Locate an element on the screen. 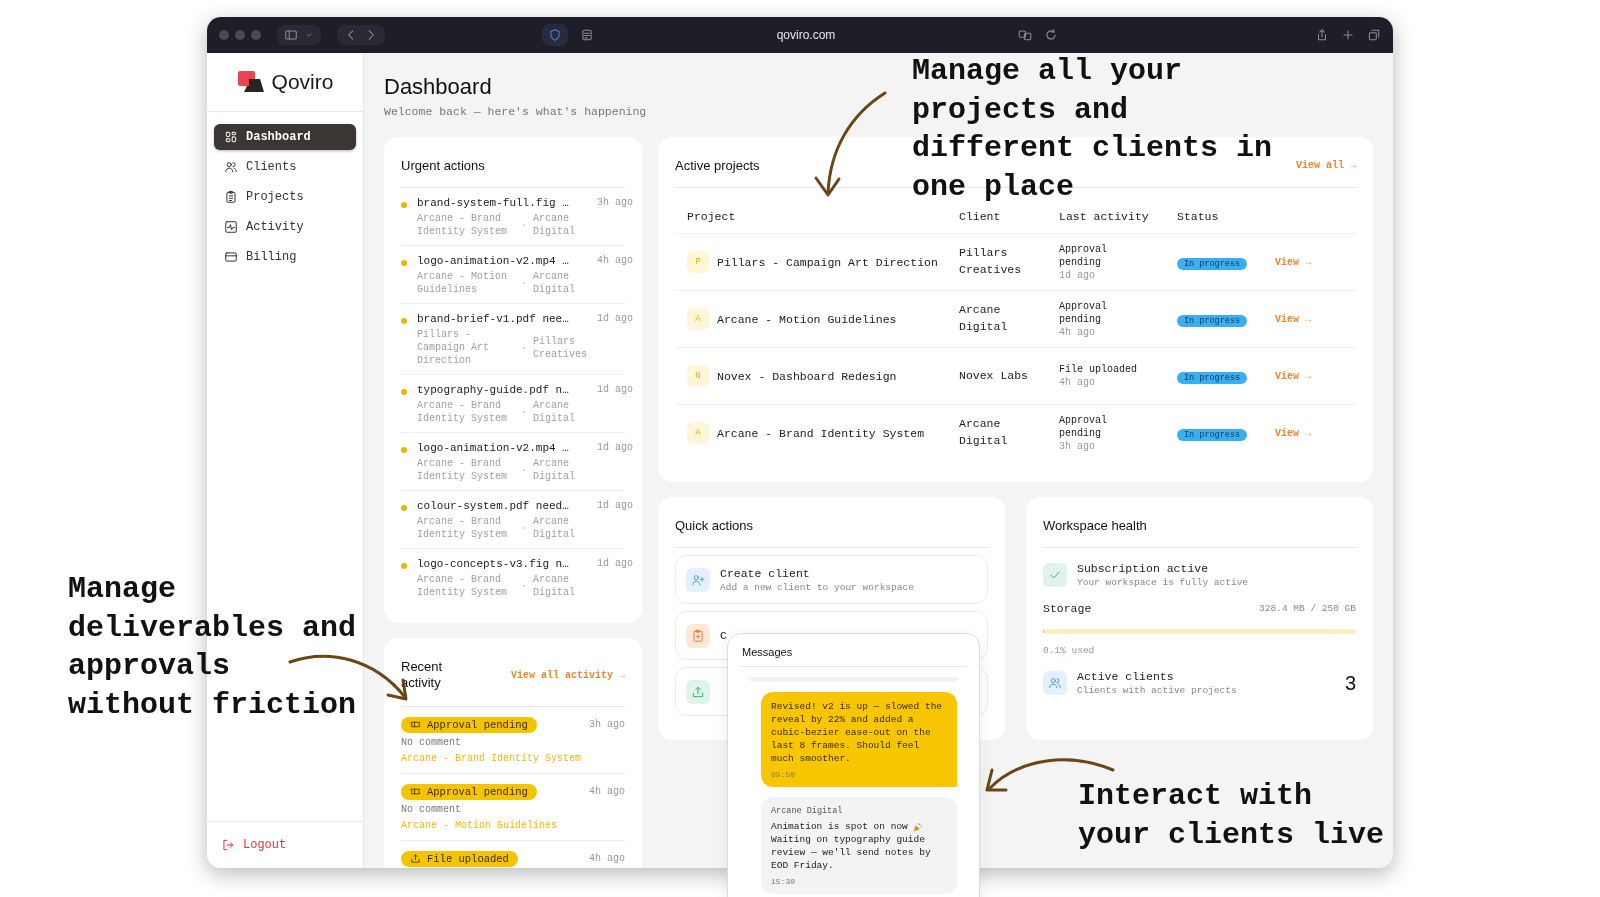 The width and height of the screenshot is (1600, 897). annotation-text: one place is located at coordinates (993, 187).